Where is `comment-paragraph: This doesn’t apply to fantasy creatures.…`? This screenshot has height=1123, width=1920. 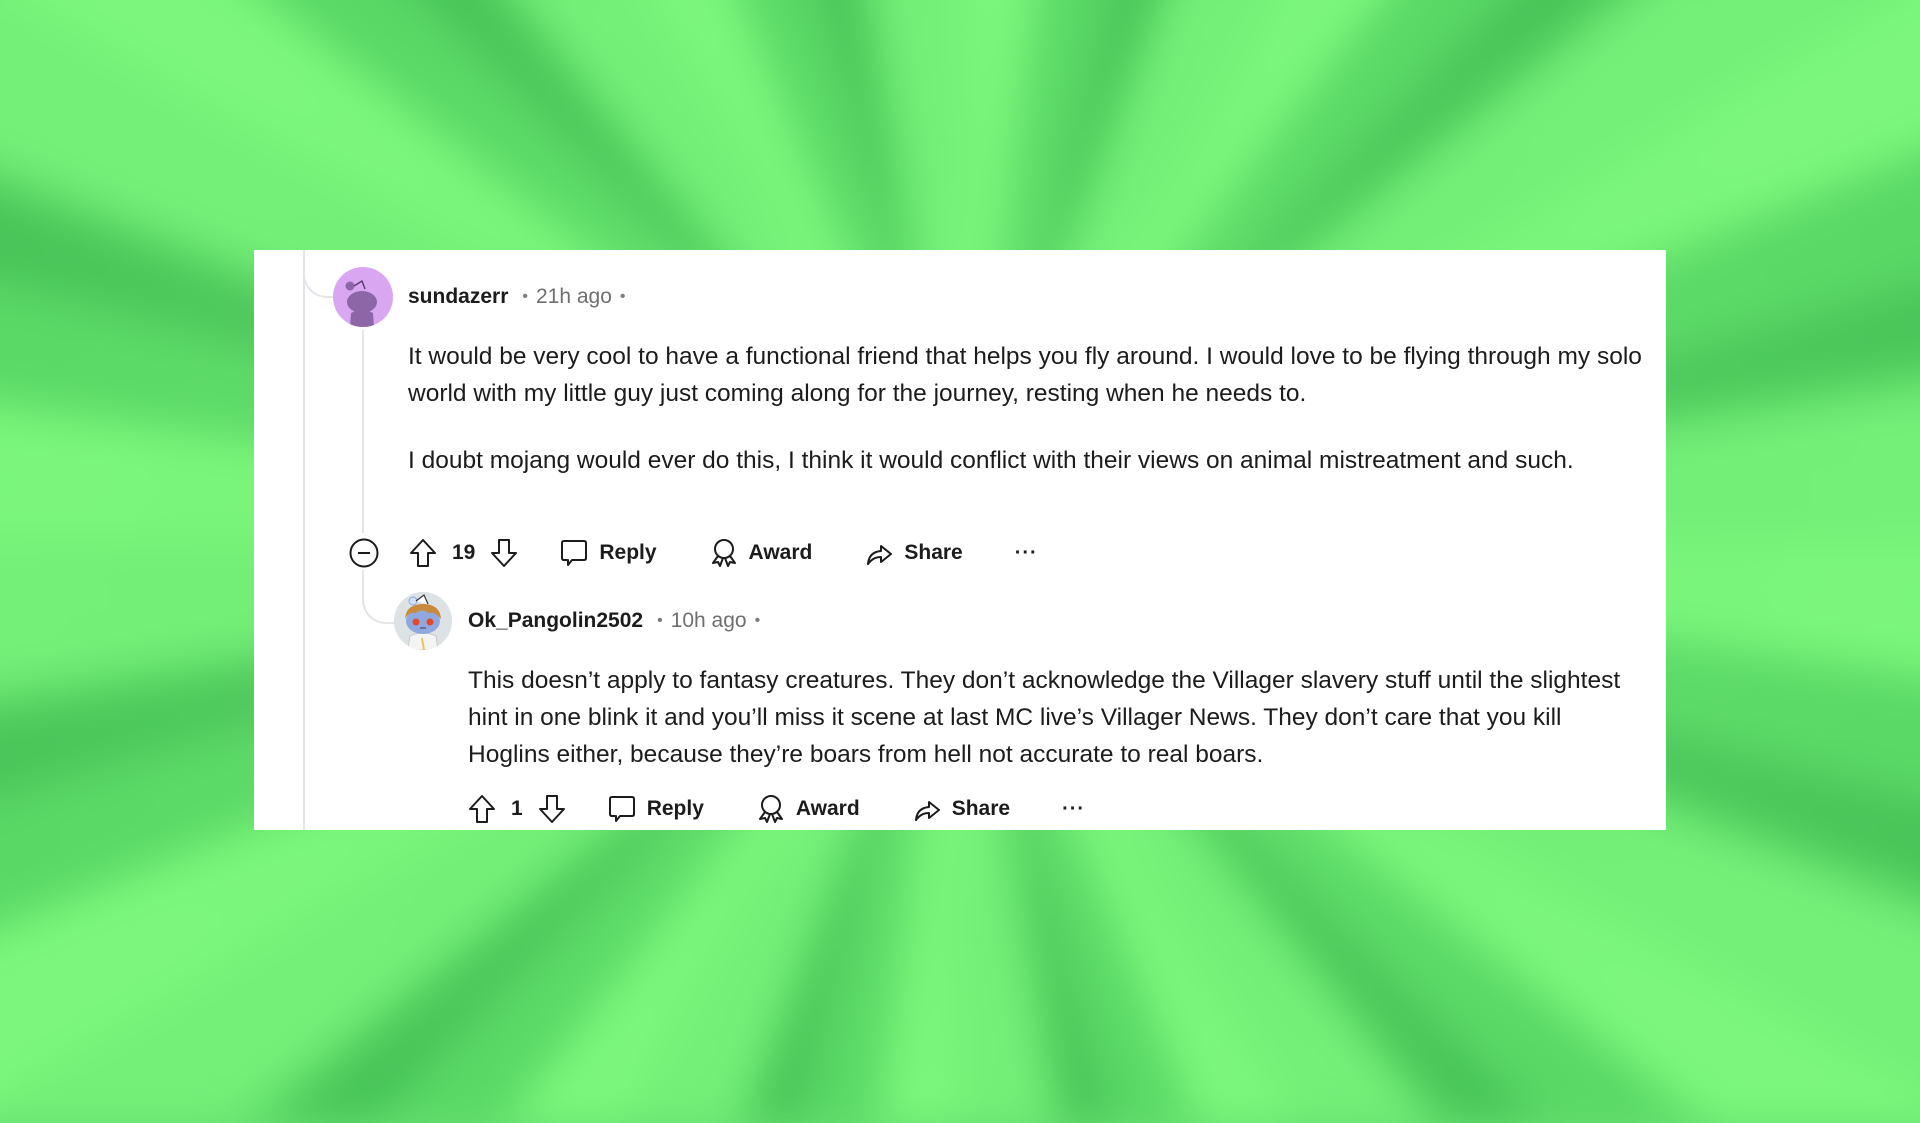 comment-paragraph: This doesn’t apply to fantasy creatures.… is located at coordinates (1044, 717).